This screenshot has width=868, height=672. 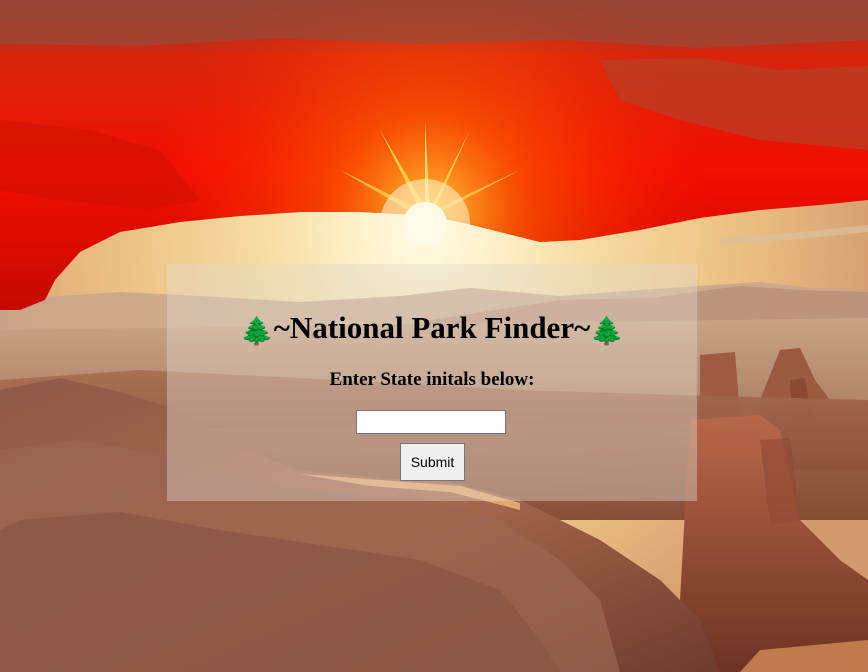 What do you see at coordinates (432, 462) in the screenshot?
I see `submit-button: Submit` at bounding box center [432, 462].